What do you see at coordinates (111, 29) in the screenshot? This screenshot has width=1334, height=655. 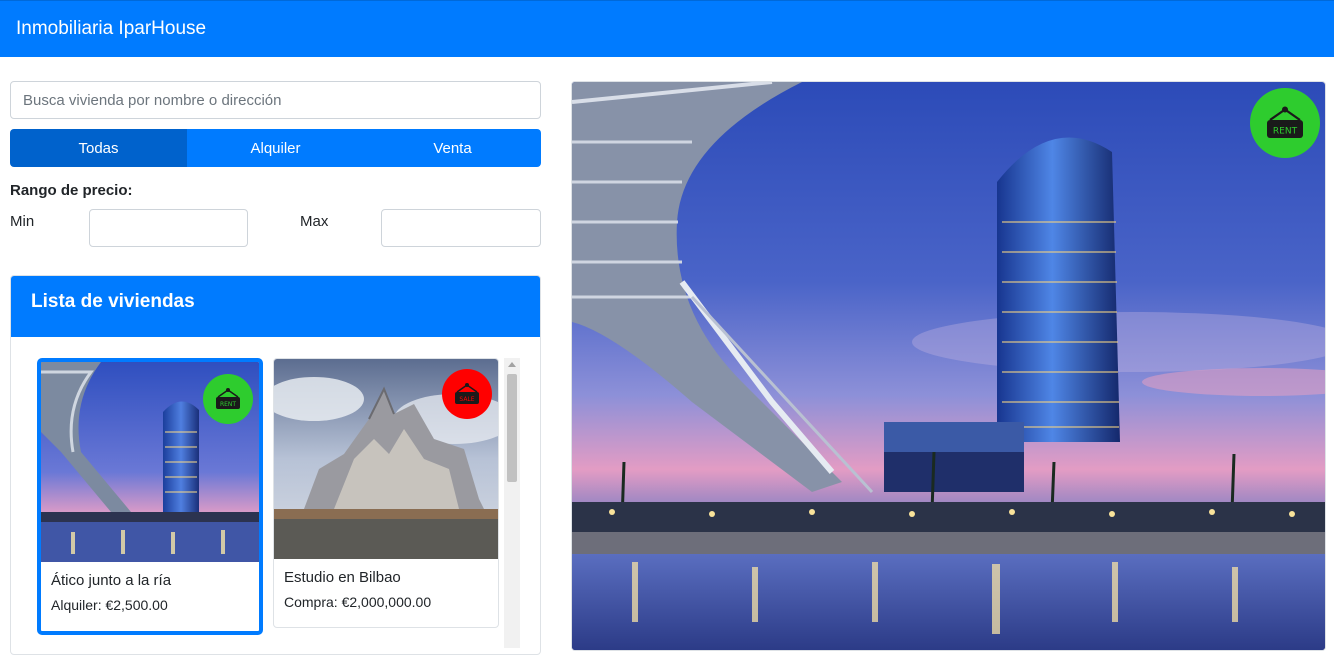 I see `brand-title: Inmobiliaria IparHouse` at bounding box center [111, 29].